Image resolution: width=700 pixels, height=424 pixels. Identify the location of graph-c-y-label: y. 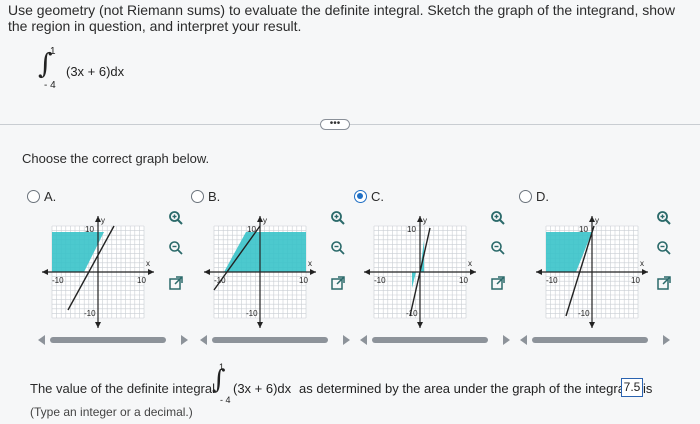
(425, 220).